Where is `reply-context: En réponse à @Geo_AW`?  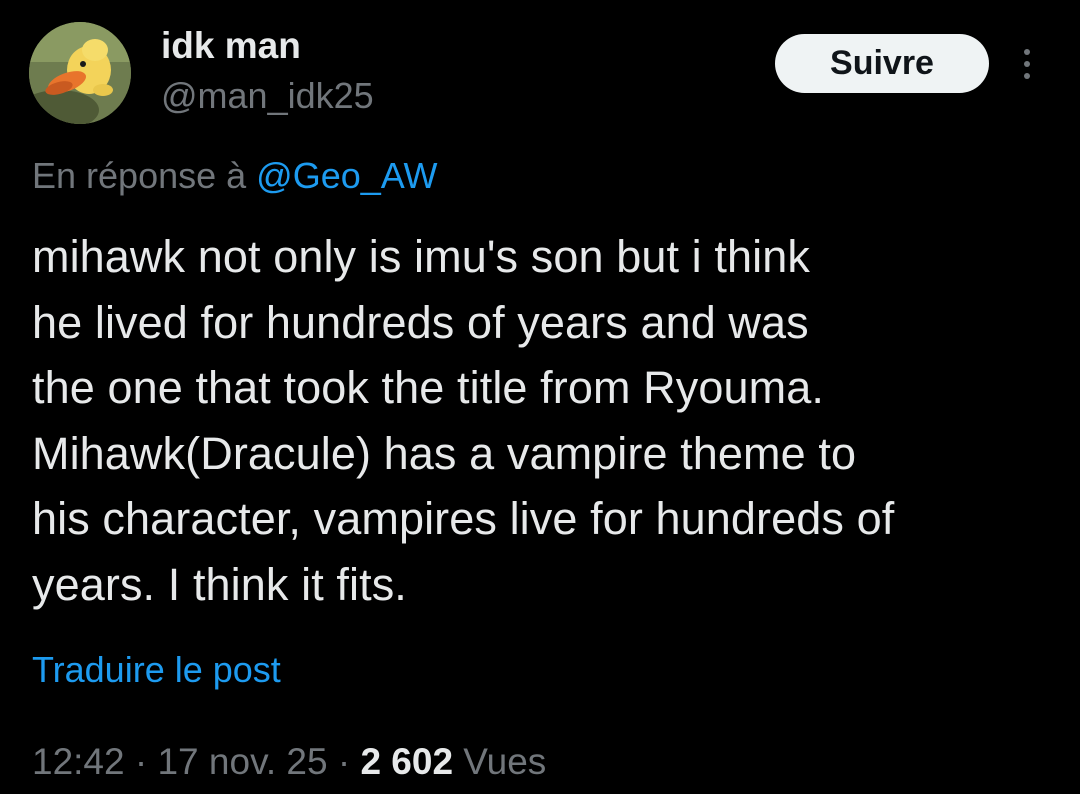
reply-context: En réponse à @Geo_AW is located at coordinates (234, 176).